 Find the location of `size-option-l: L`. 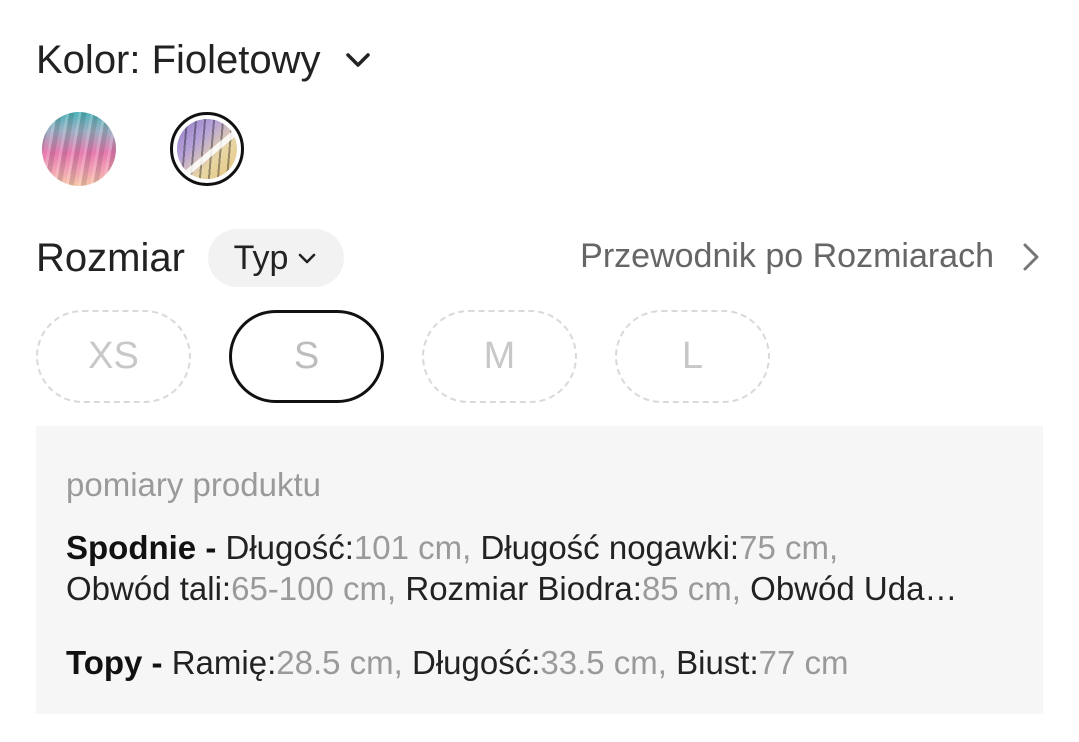

size-option-l: L is located at coordinates (692, 356).